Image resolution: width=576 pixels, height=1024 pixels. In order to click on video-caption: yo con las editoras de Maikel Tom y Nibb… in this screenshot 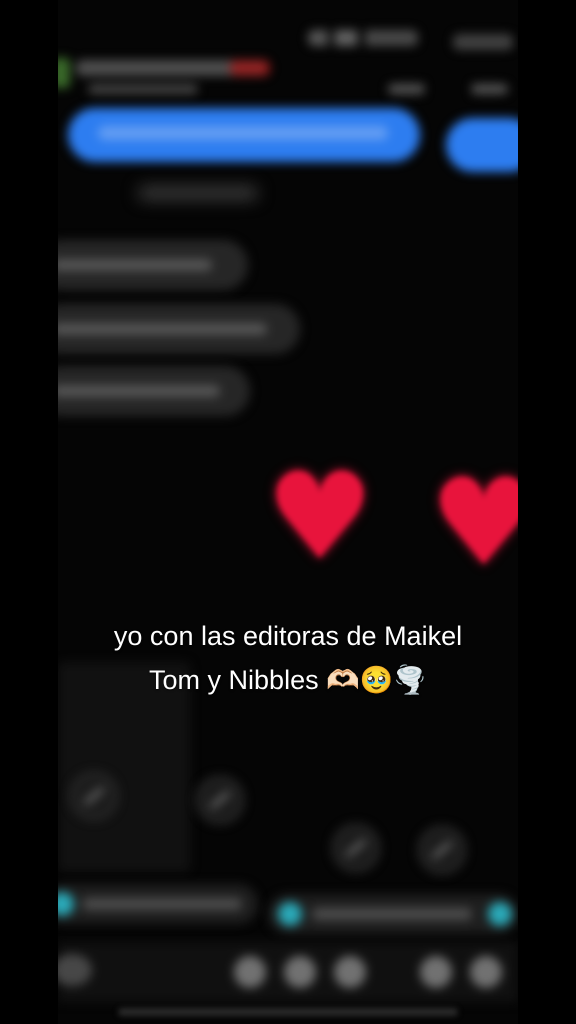, I will do `click(288, 658)`.